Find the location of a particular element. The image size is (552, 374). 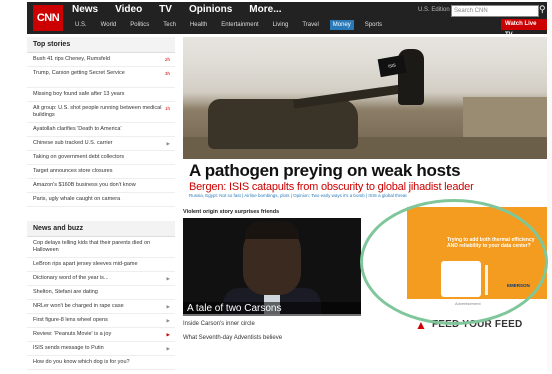

buzz-item: How do you know which dog is for you? is located at coordinates (101, 363).